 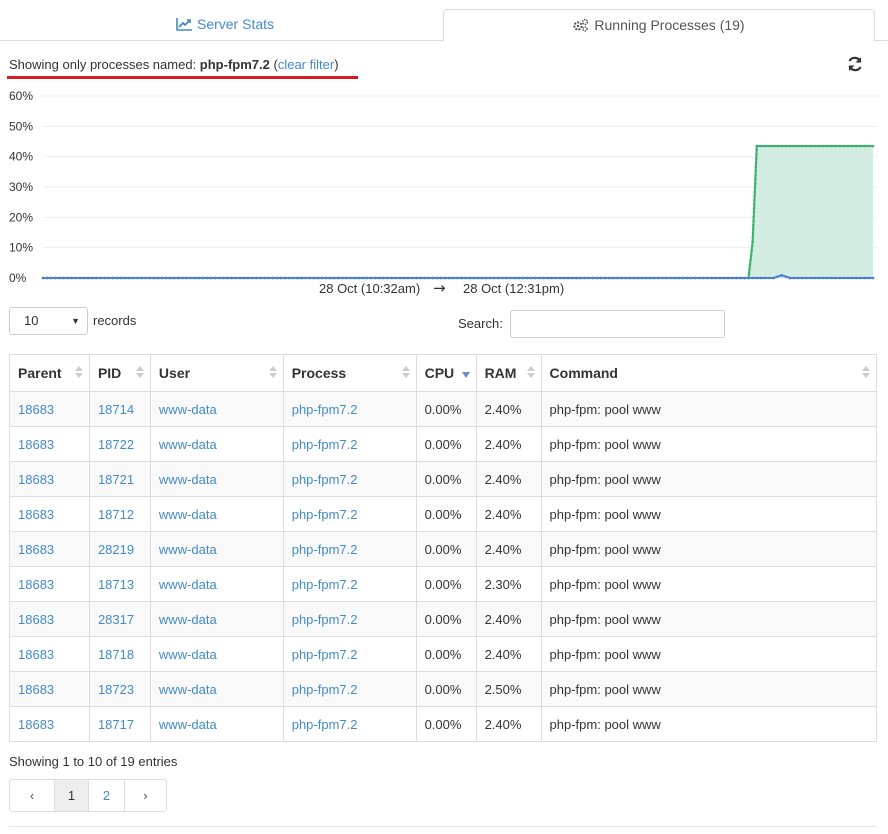 I want to click on clear-filter-link: clear filter, so click(x=306, y=64).